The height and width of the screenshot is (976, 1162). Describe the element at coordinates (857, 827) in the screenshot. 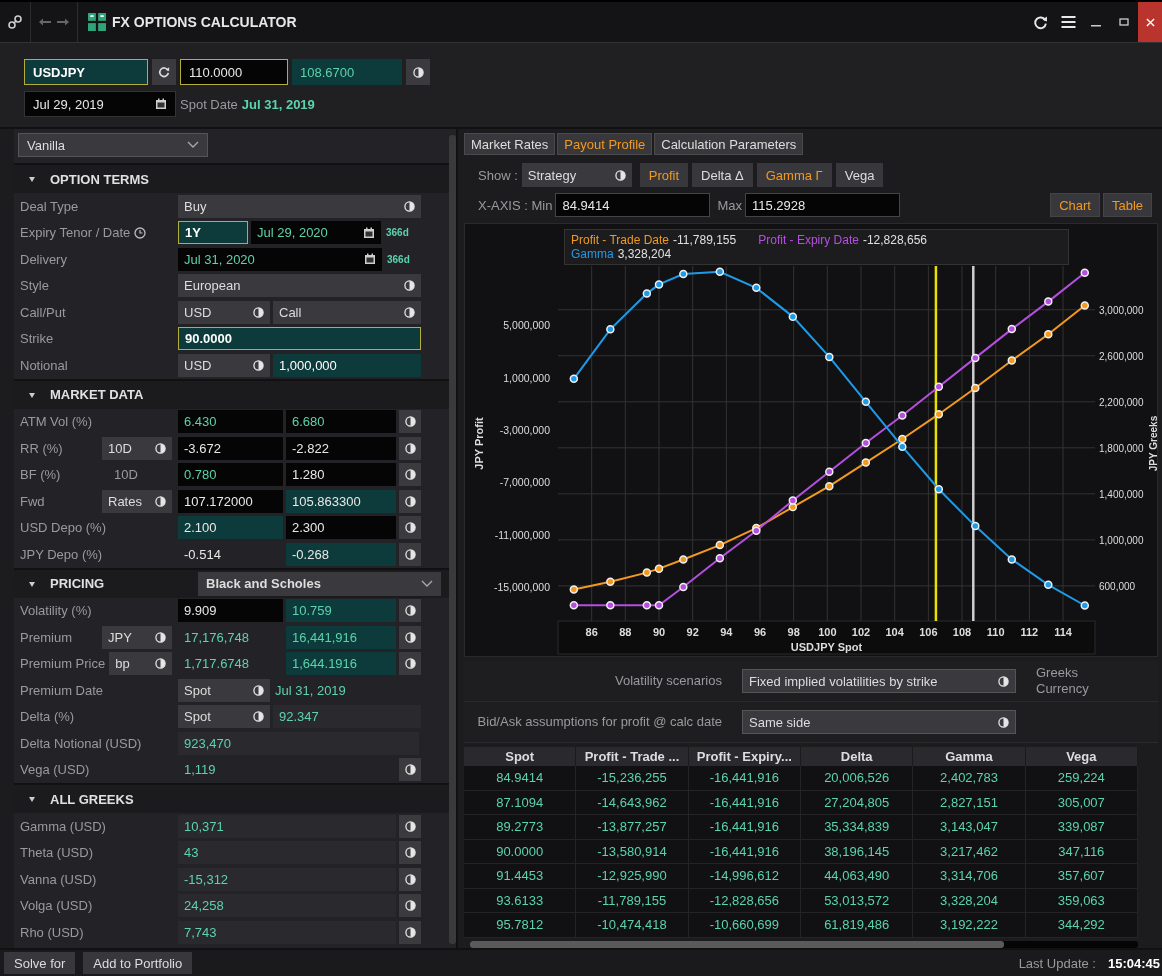

I see `table-cell: 35,334,839` at that location.